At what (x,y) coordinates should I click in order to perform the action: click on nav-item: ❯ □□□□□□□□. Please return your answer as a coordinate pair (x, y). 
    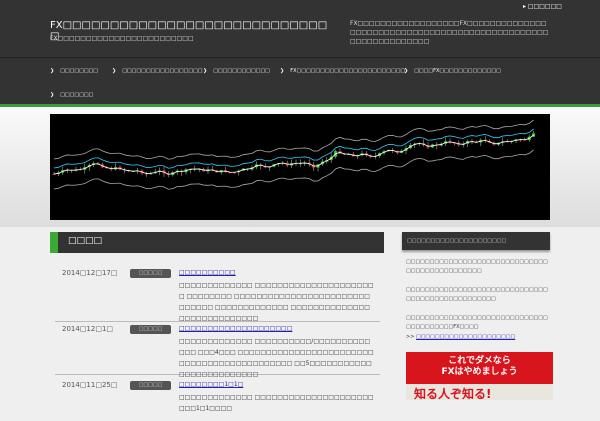
    Looking at the image, I should click on (74, 71).